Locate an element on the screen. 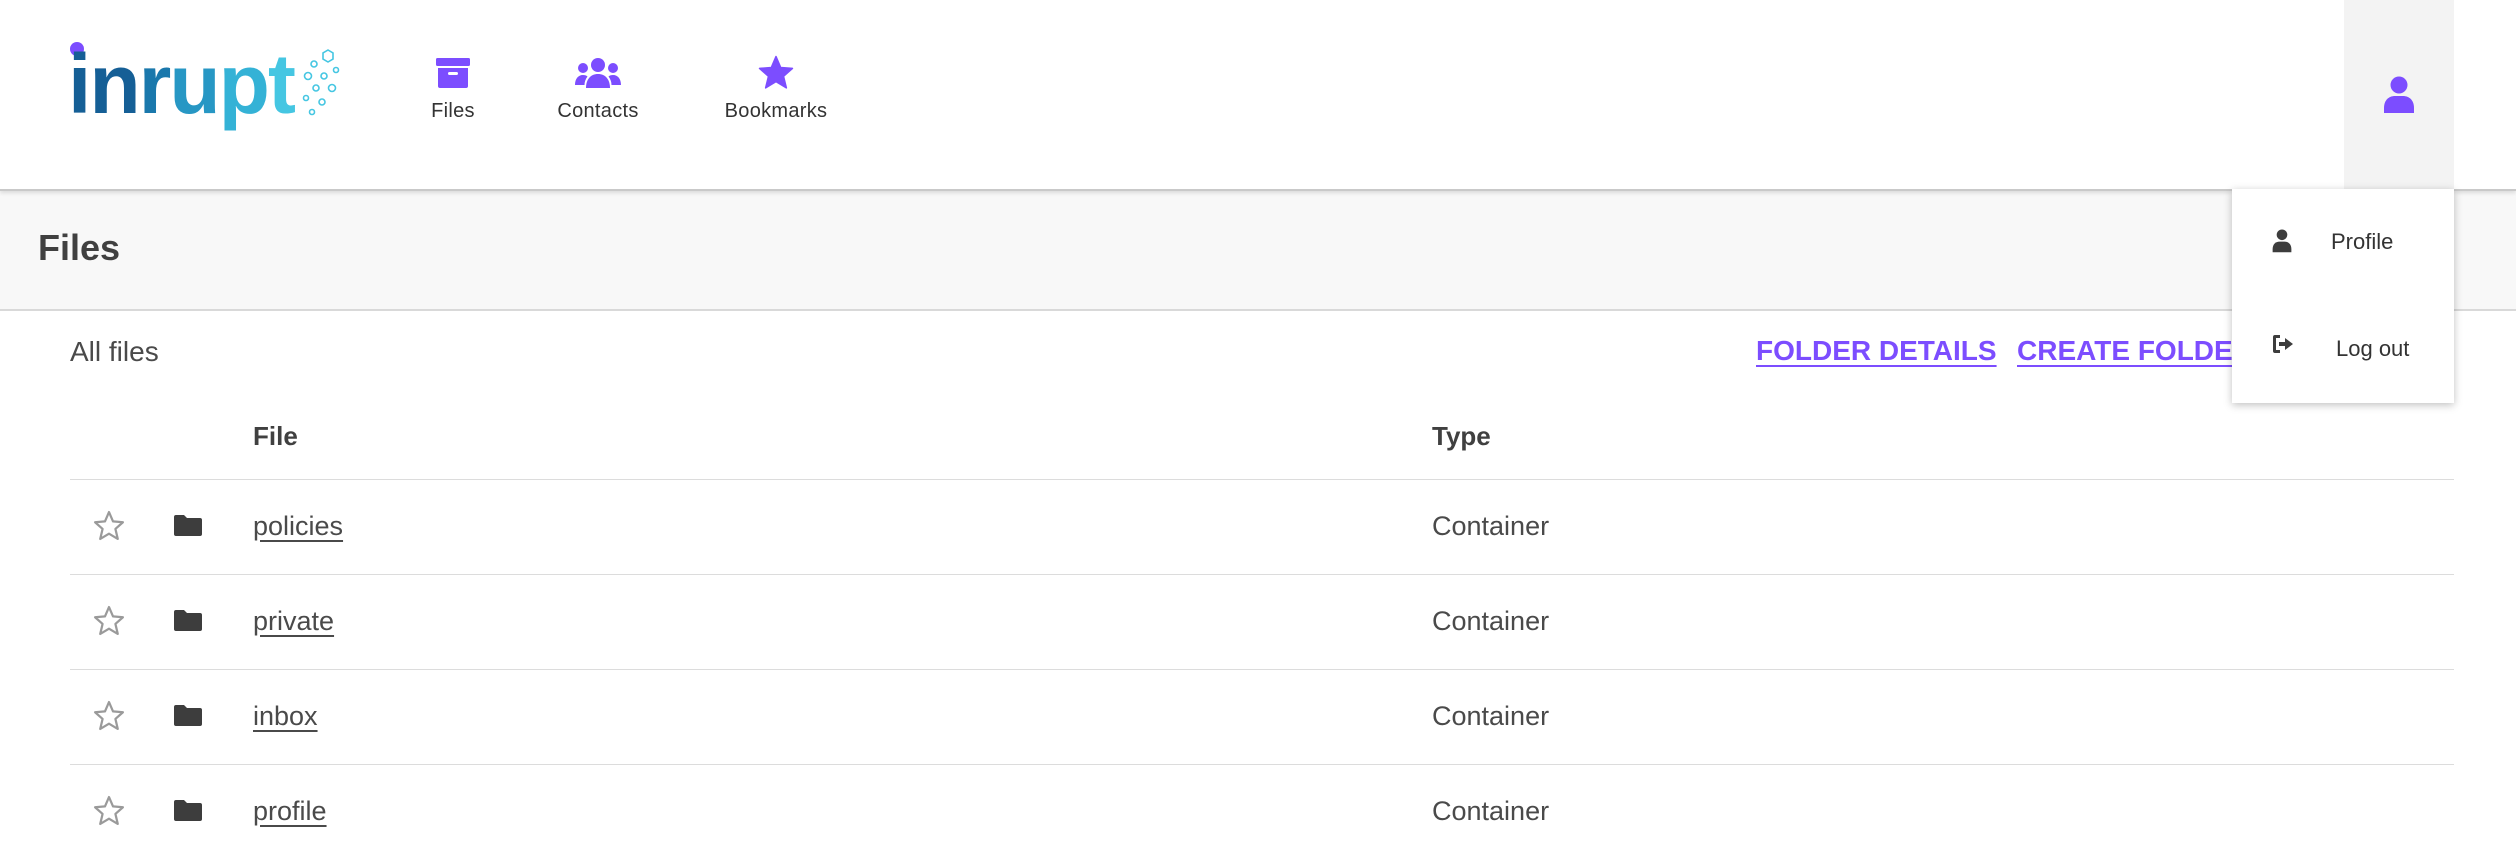 The width and height of the screenshot is (2516, 859). menu-item-label: Log out is located at coordinates (2373, 348).